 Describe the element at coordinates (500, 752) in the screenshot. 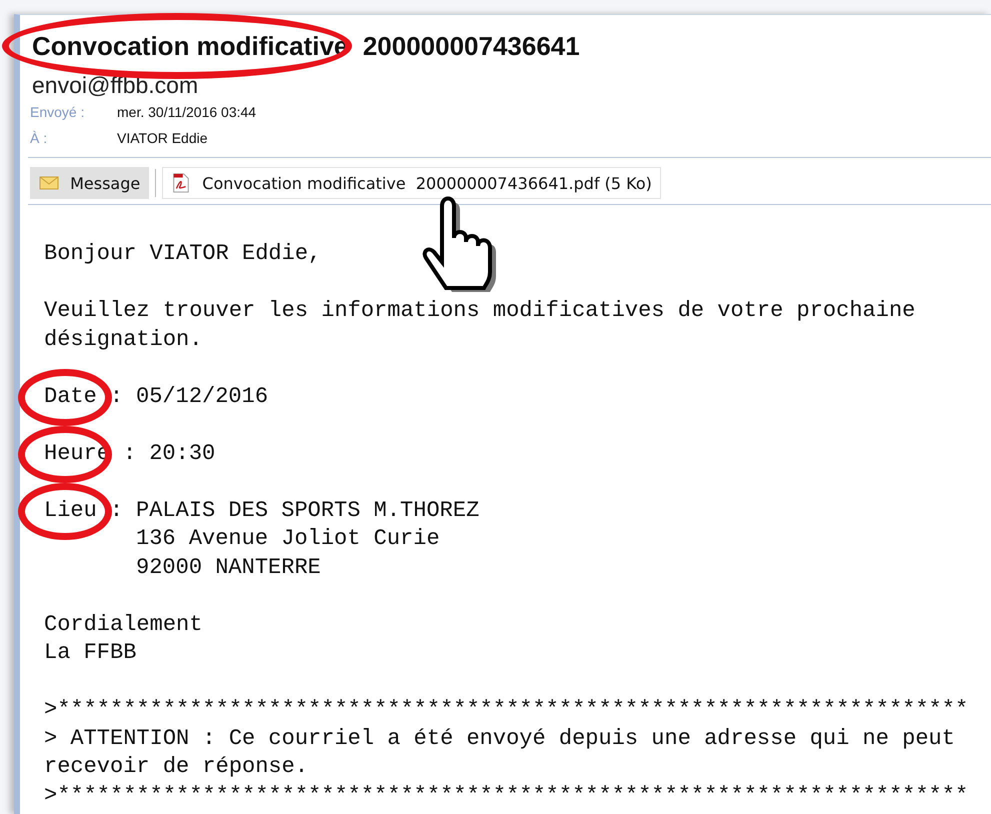

I see `notice-paragraph: > ATTENTION : Ce courriel a été envoyé depuis une adresse qui ne peut recevoir de réponse.` at that location.